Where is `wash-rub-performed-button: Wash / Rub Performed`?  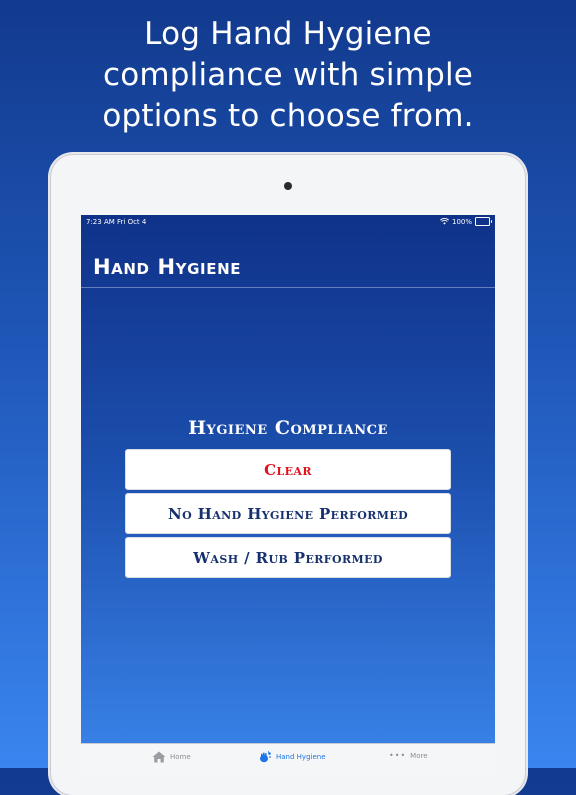 wash-rub-performed-button: Wash / Rub Performed is located at coordinates (288, 557).